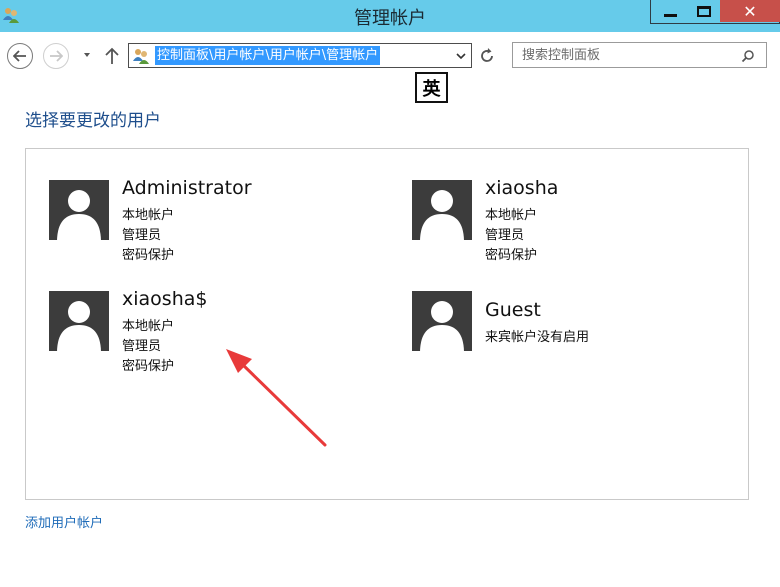 Image resolution: width=780 pixels, height=587 pixels. I want to click on add-user-account-link: 添加用户帐户, so click(64, 521).